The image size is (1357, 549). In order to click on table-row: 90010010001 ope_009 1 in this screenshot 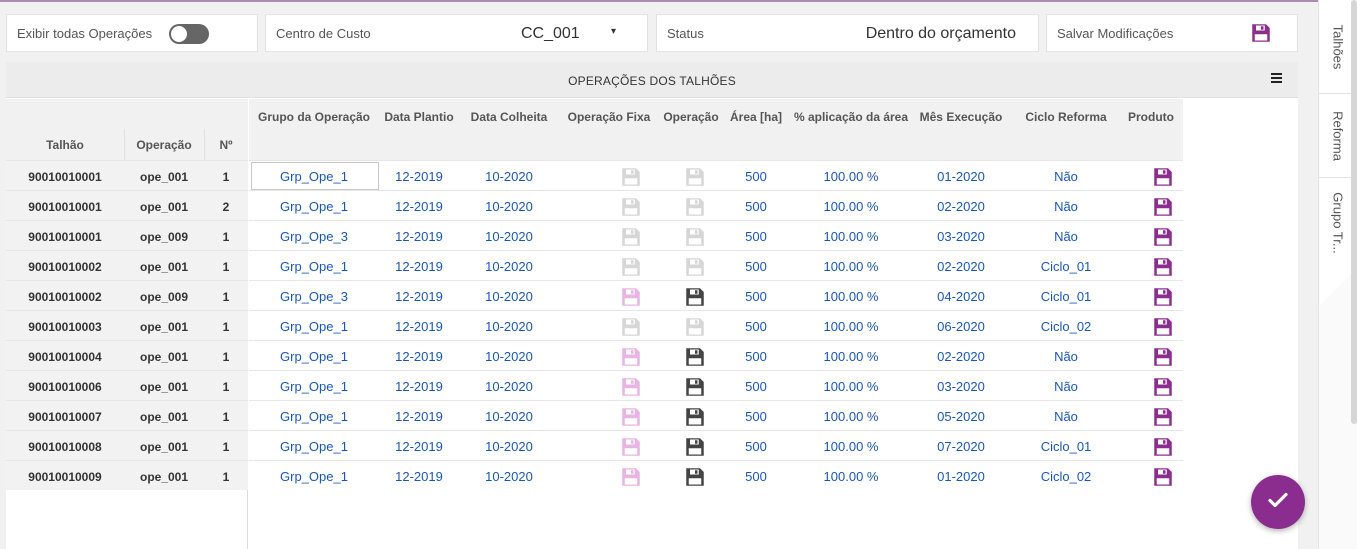, I will do `click(127, 235)`.